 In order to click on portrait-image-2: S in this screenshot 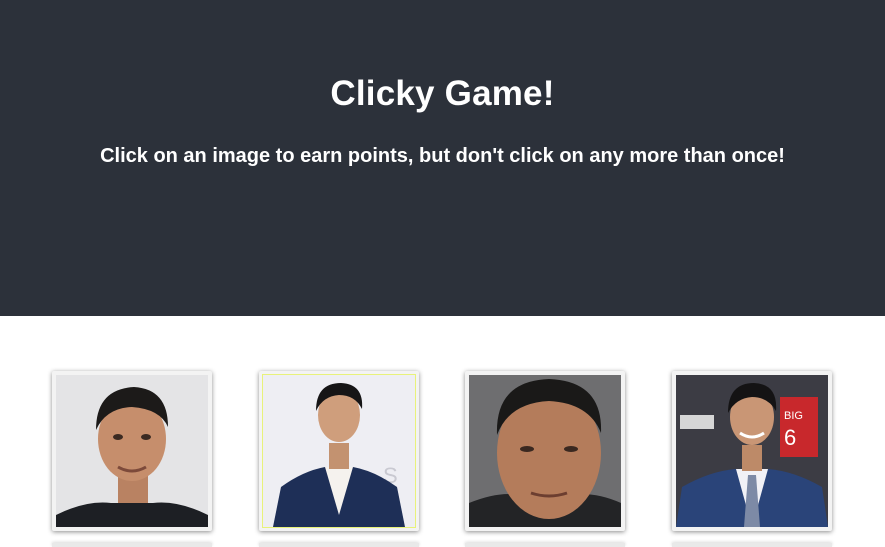, I will do `click(339, 451)`.